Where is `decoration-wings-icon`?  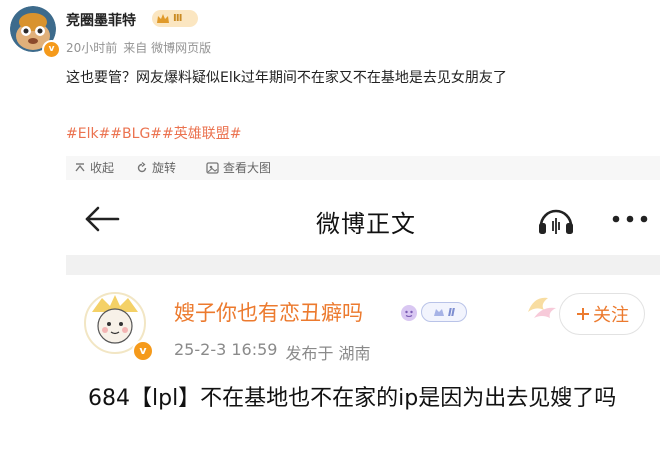
decoration-wings-icon is located at coordinates (542, 307).